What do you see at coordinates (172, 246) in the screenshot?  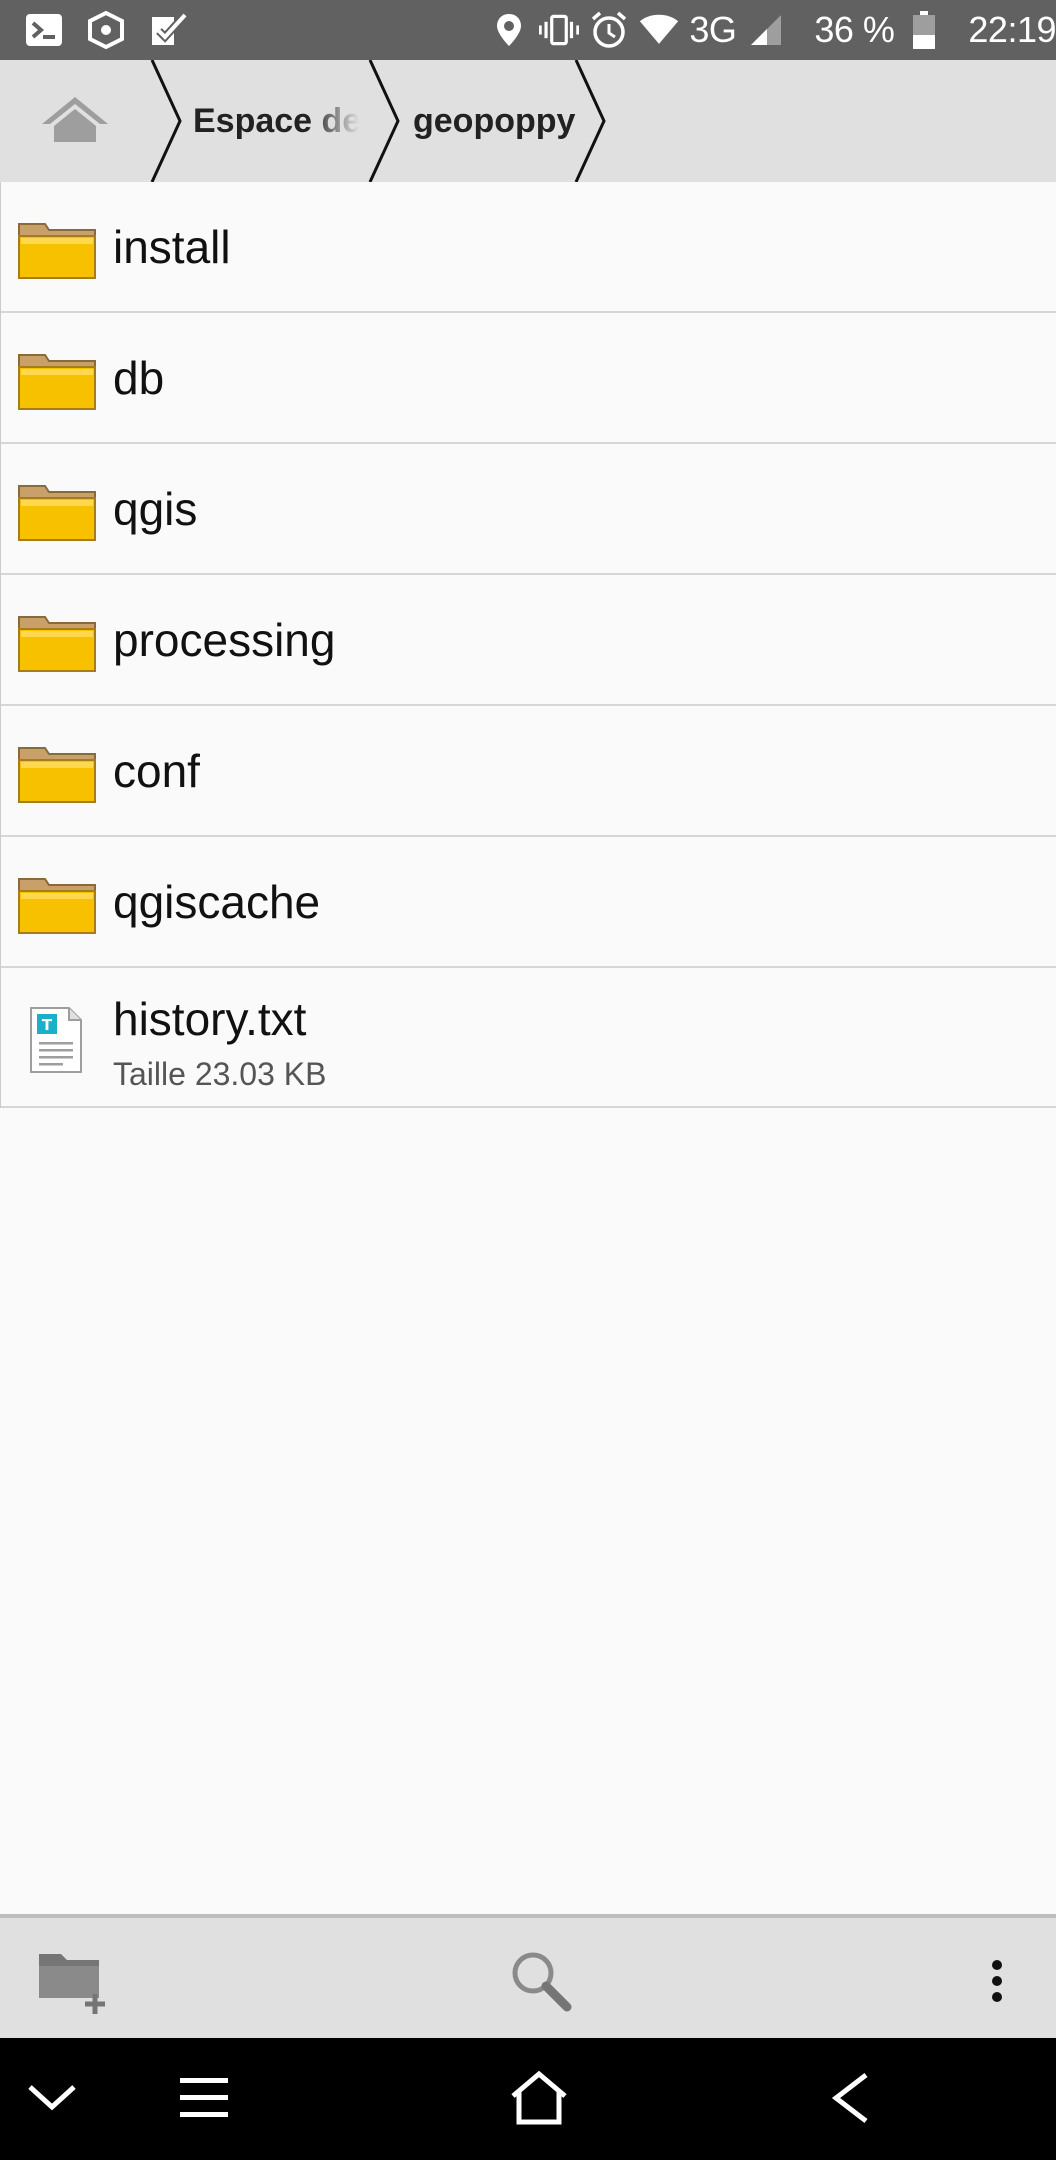 I see `item-name: install` at bounding box center [172, 246].